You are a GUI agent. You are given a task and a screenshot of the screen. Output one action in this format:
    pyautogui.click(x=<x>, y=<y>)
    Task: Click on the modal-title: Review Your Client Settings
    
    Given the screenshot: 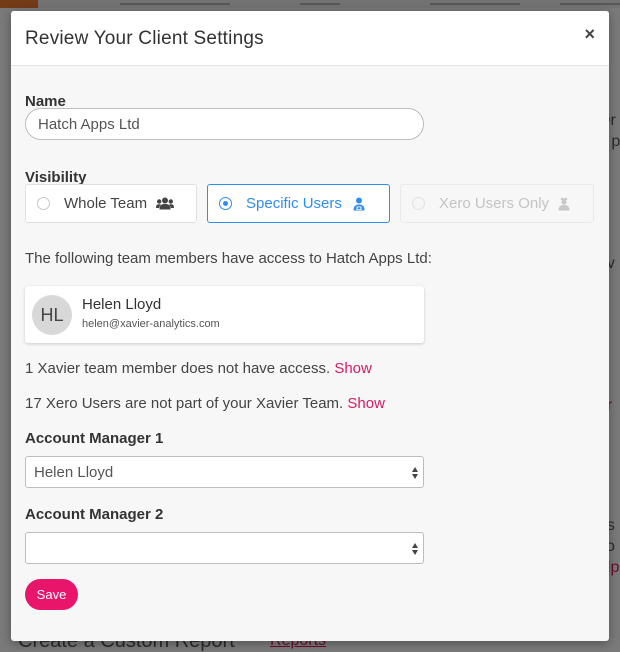 What is the action you would take?
    pyautogui.click(x=144, y=38)
    